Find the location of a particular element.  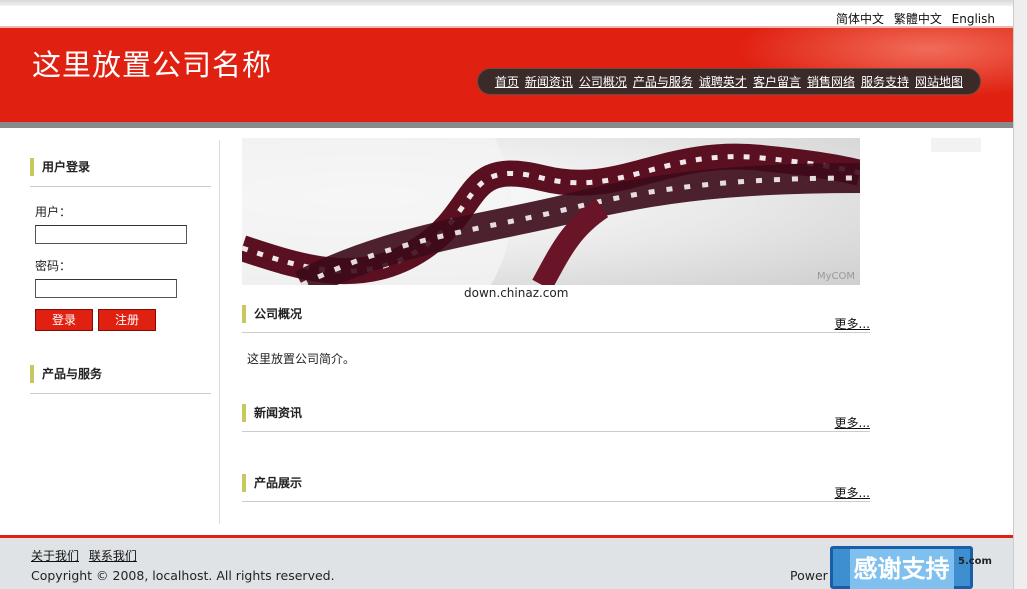

right-panel-placeholder is located at coordinates (956, 145).